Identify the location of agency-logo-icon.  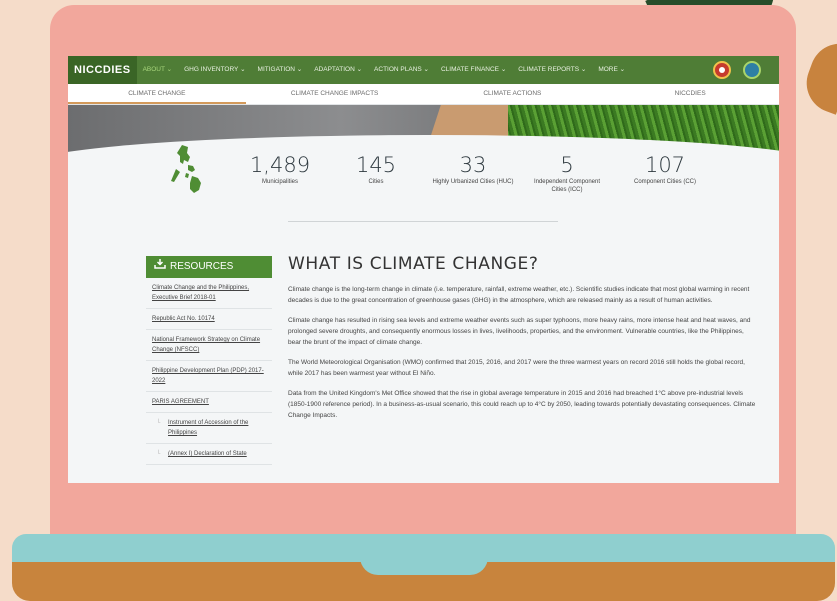
(752, 70).